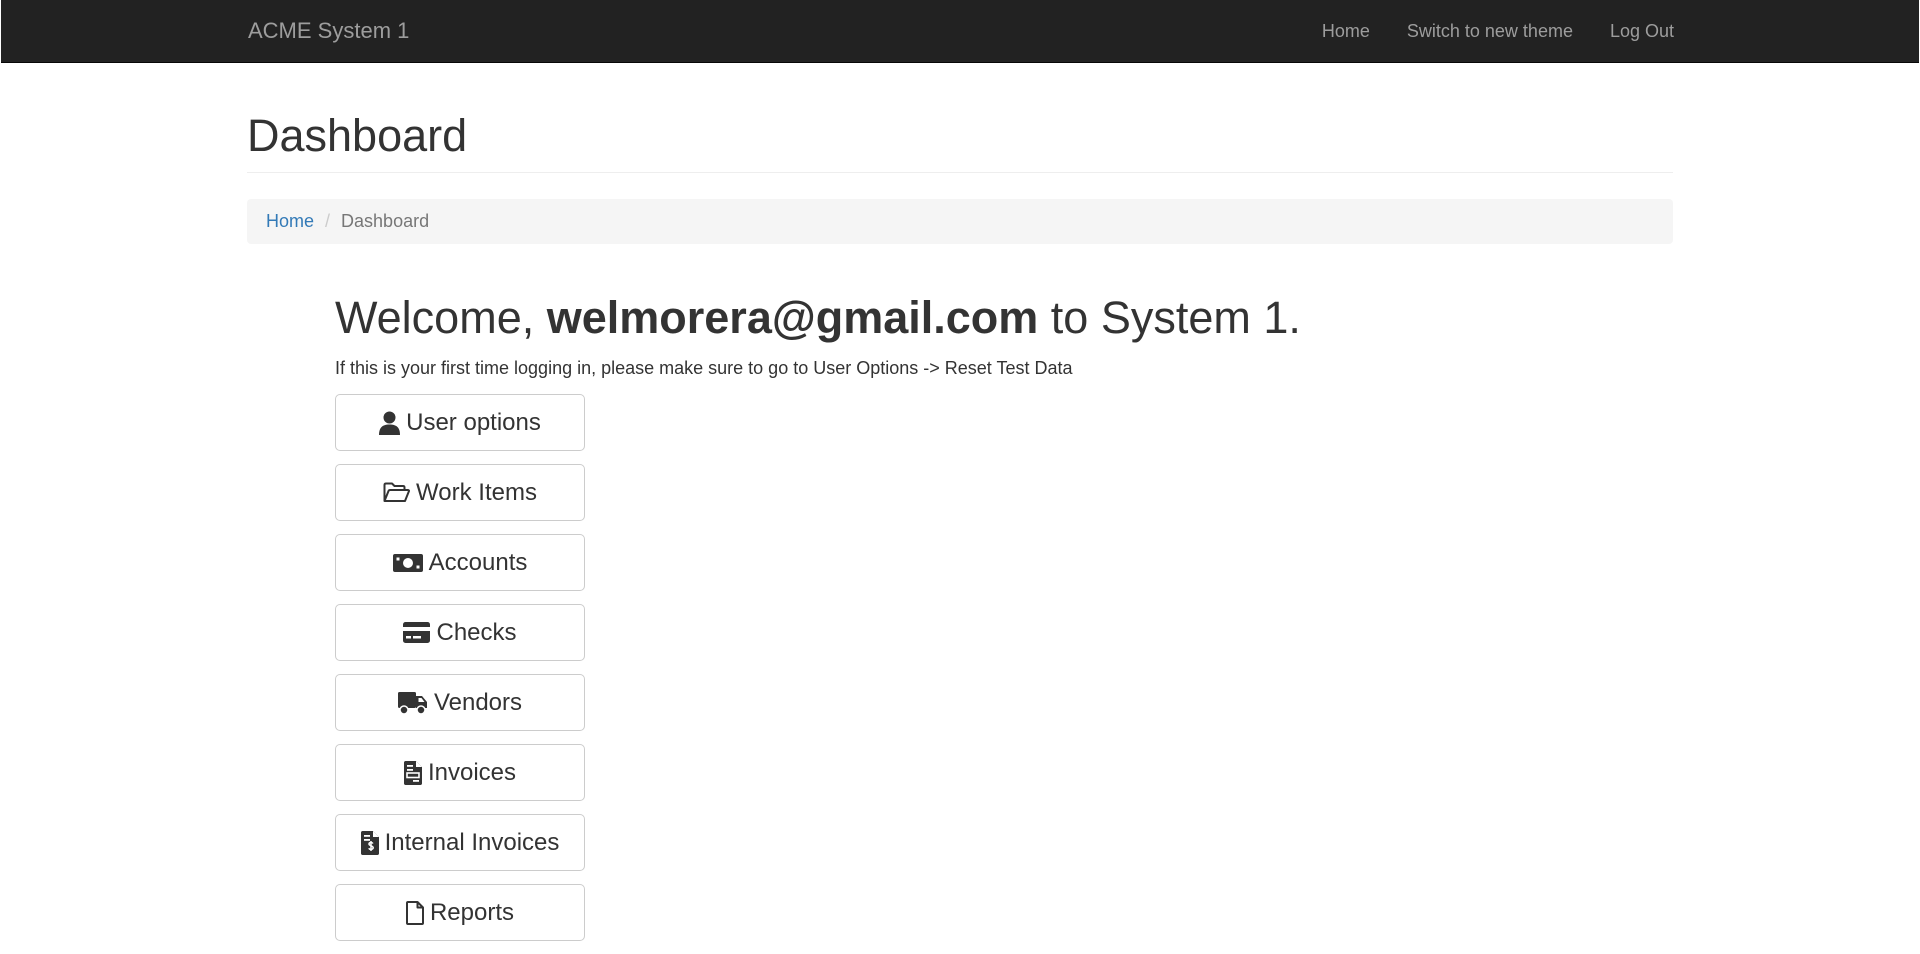 The width and height of the screenshot is (1920, 954). Describe the element at coordinates (357, 135) in the screenshot. I see `page-title: Dashboard` at that location.